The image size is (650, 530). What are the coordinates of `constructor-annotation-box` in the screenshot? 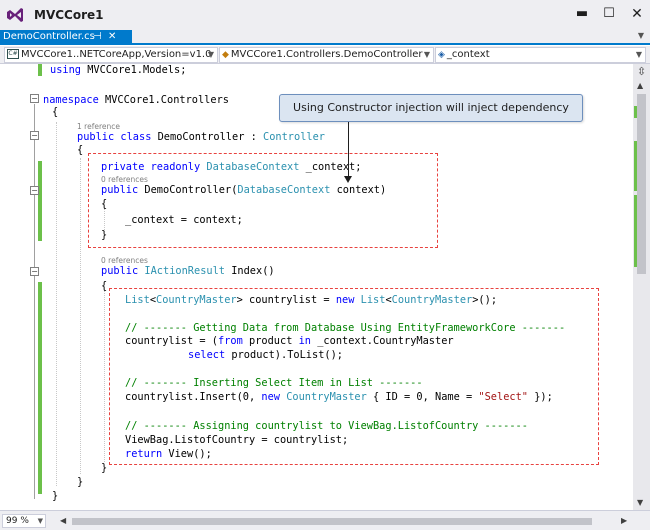 It's located at (263, 200).